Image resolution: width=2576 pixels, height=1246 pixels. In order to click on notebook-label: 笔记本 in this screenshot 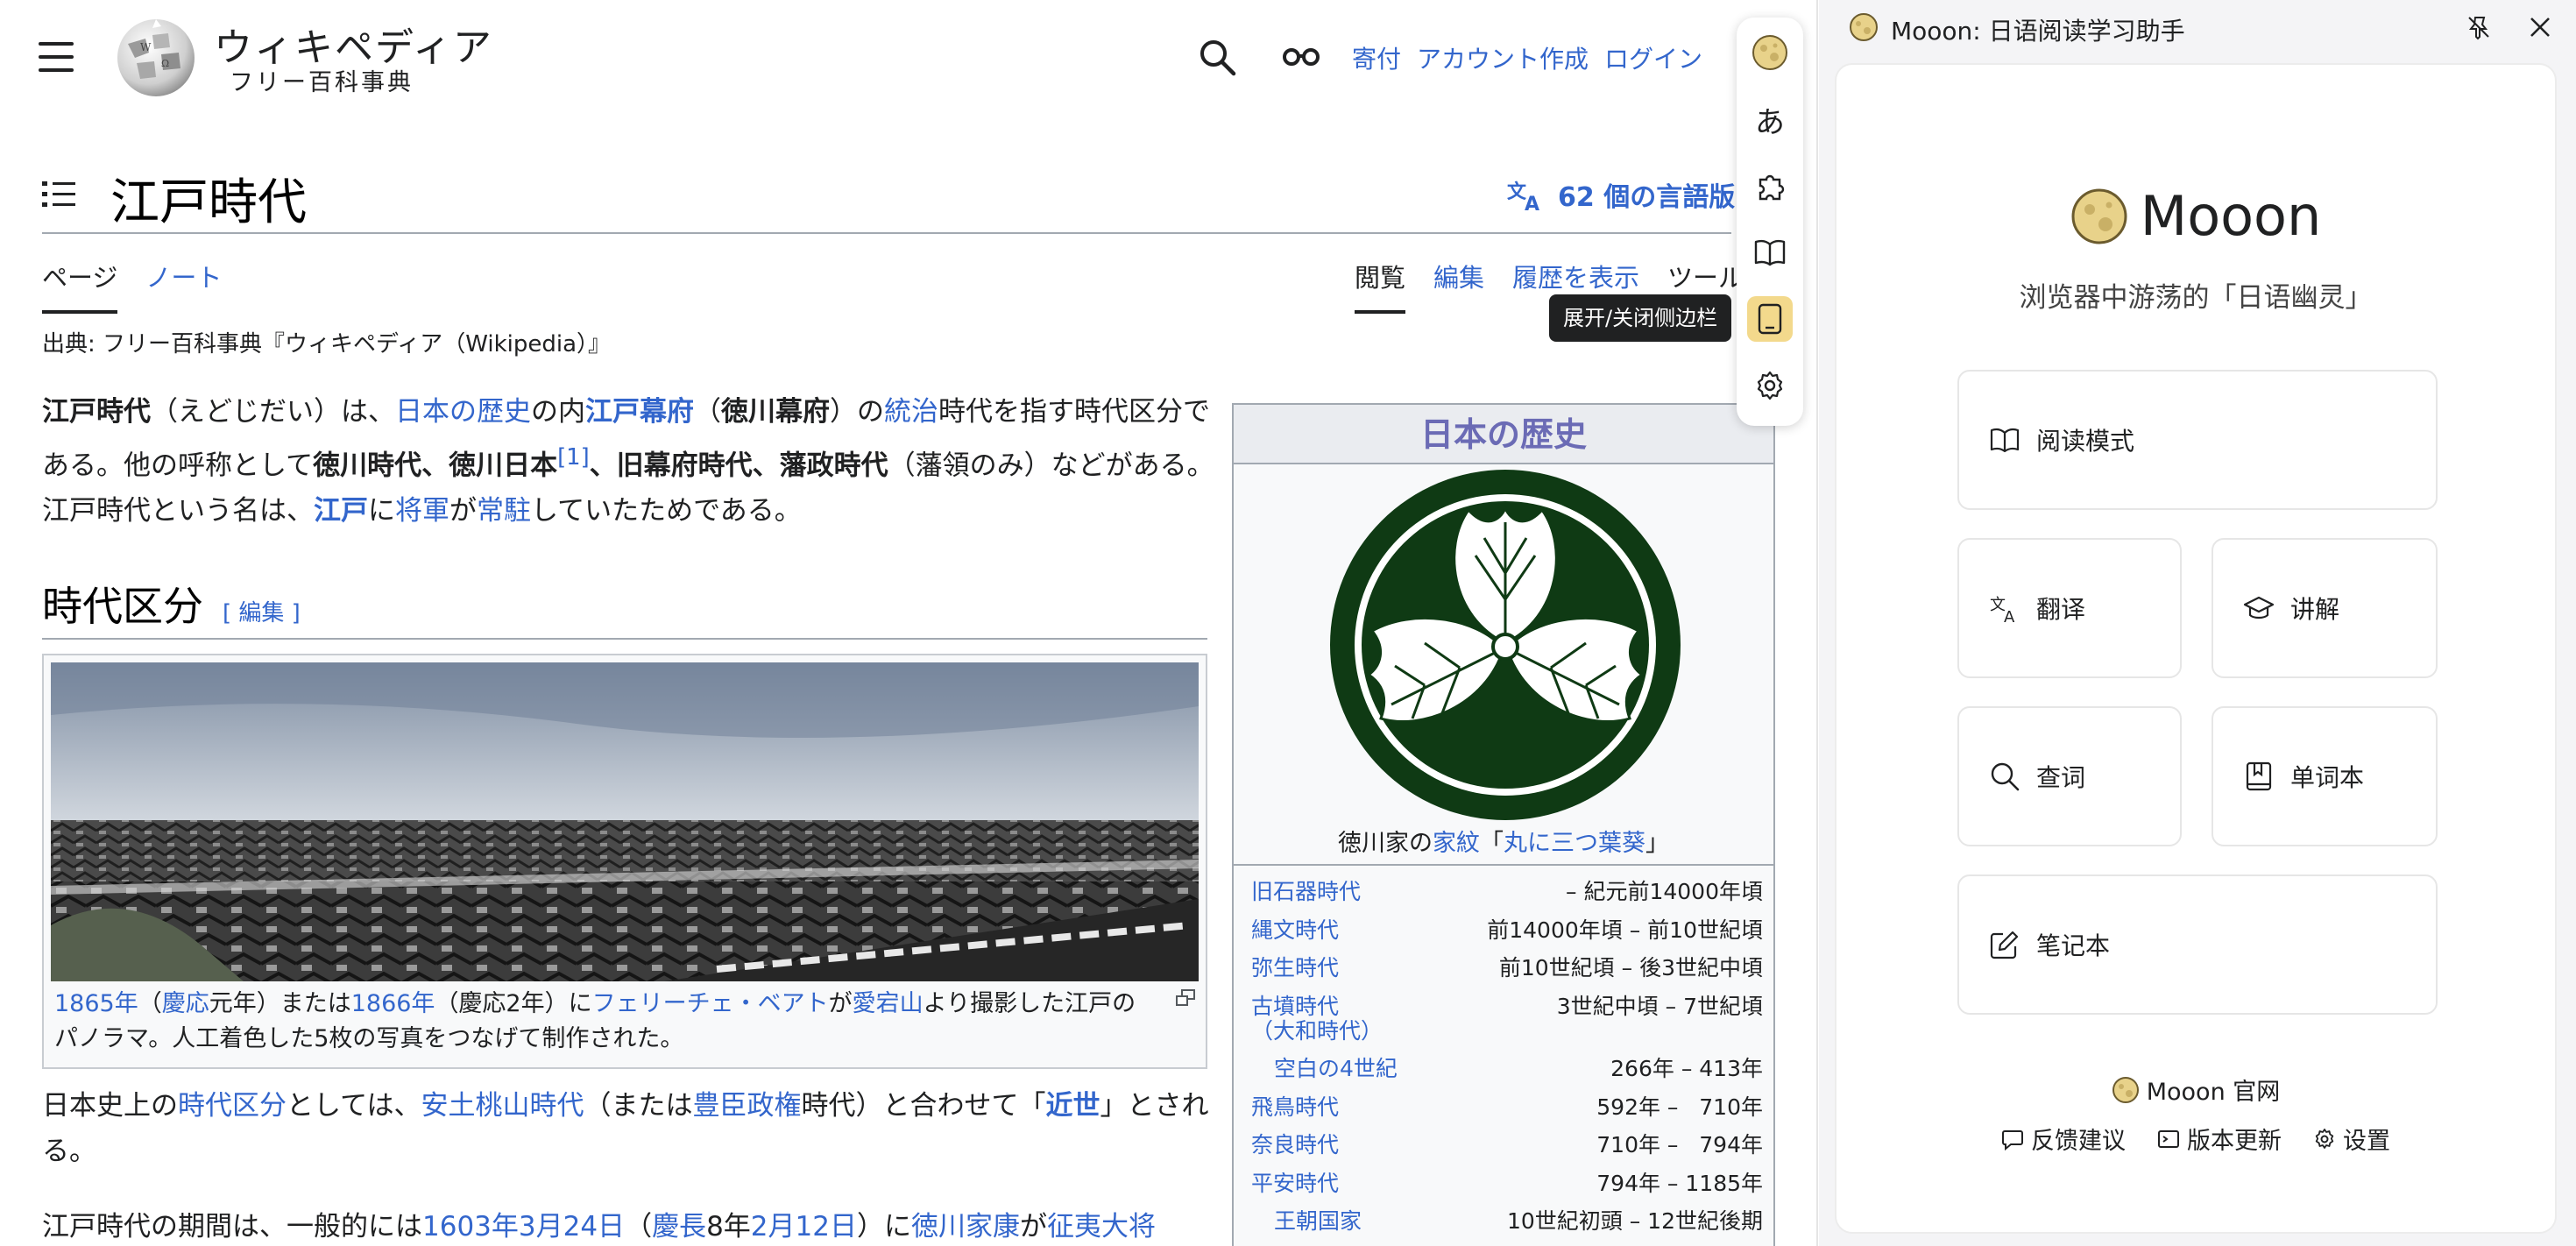, I will do `click(2073, 946)`.